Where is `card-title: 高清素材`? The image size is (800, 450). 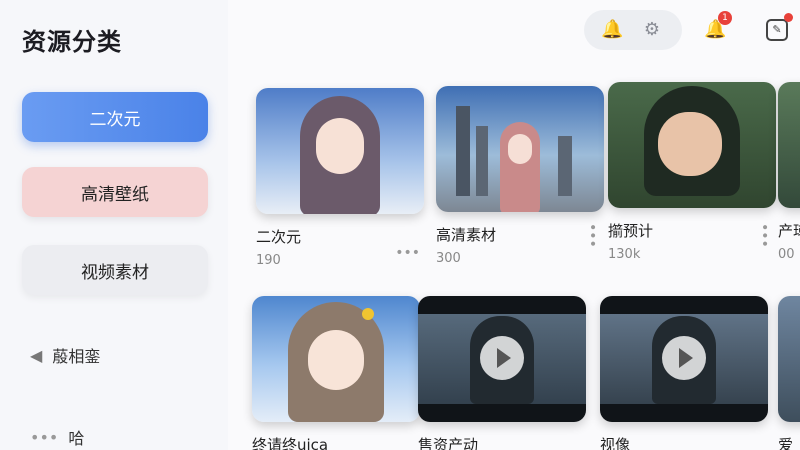 card-title: 高清素材 is located at coordinates (466, 235).